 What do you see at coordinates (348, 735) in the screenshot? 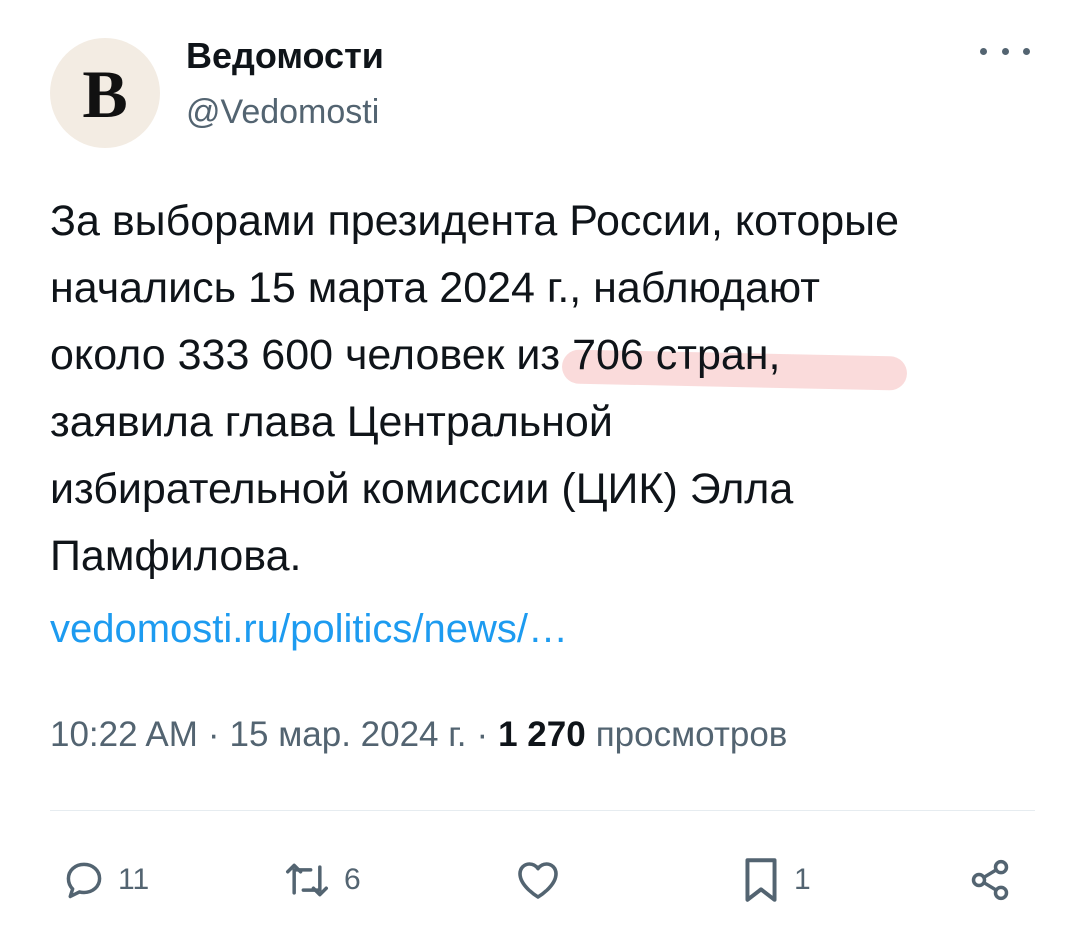
I see `tweet-date: 15 мар. 2024 г.` at bounding box center [348, 735].